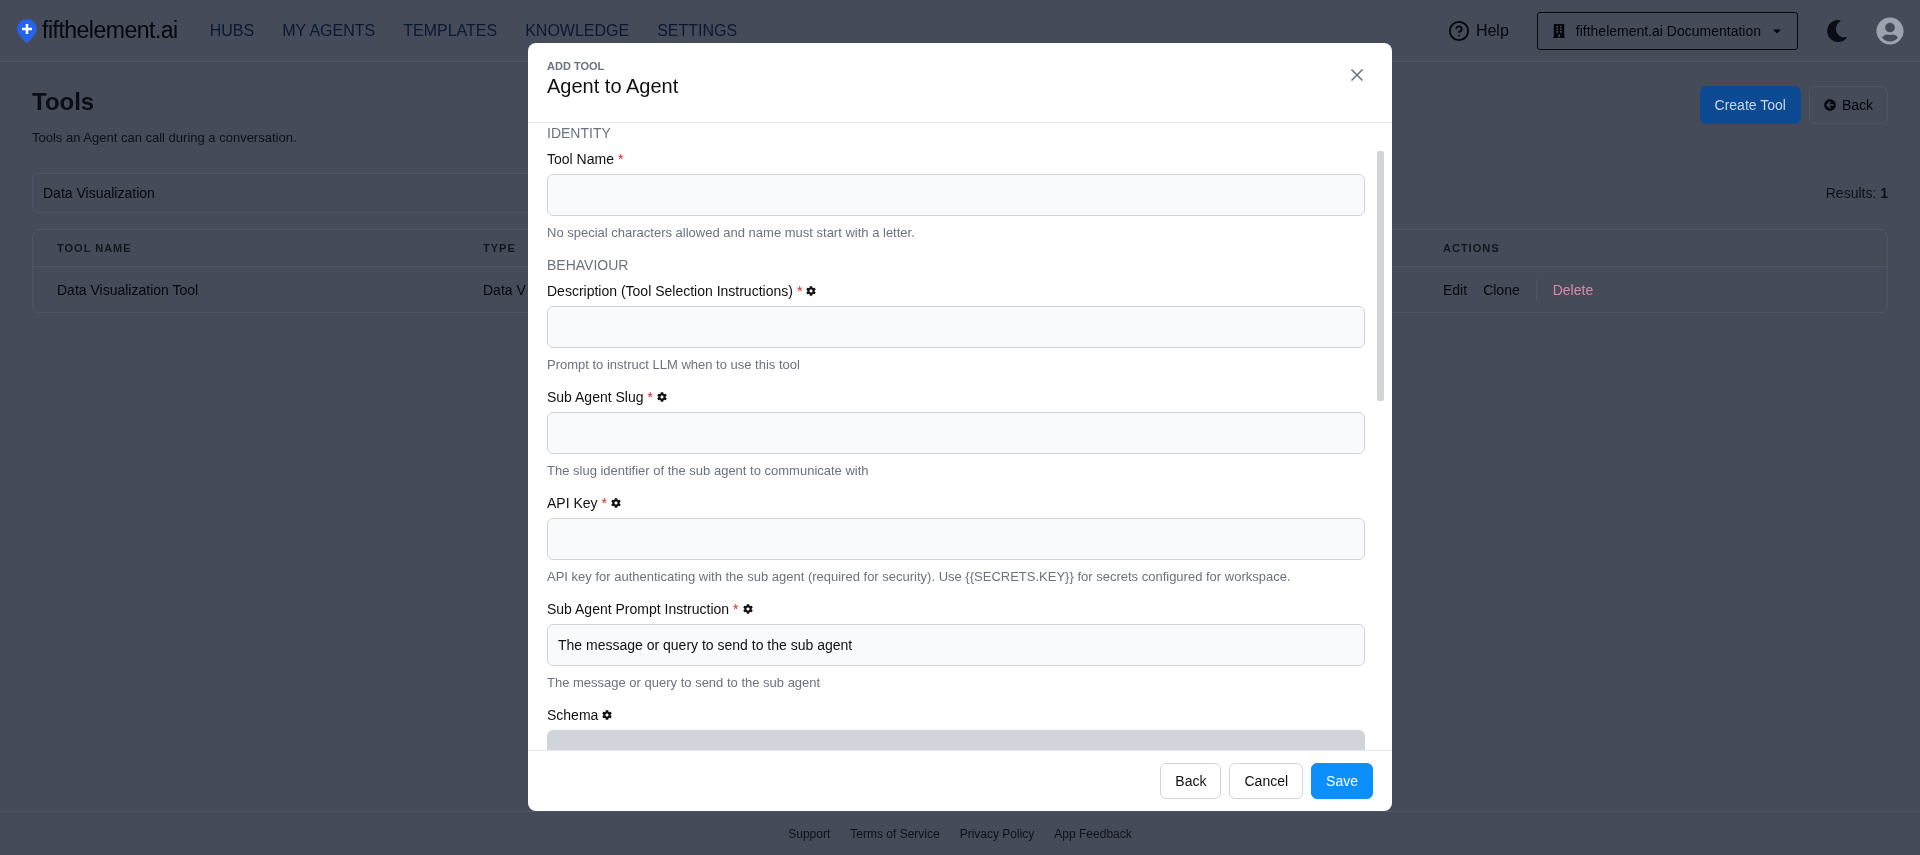 The width and height of the screenshot is (1920, 855). What do you see at coordinates (1829, 105) in the screenshot?
I see `back-icon` at bounding box center [1829, 105].